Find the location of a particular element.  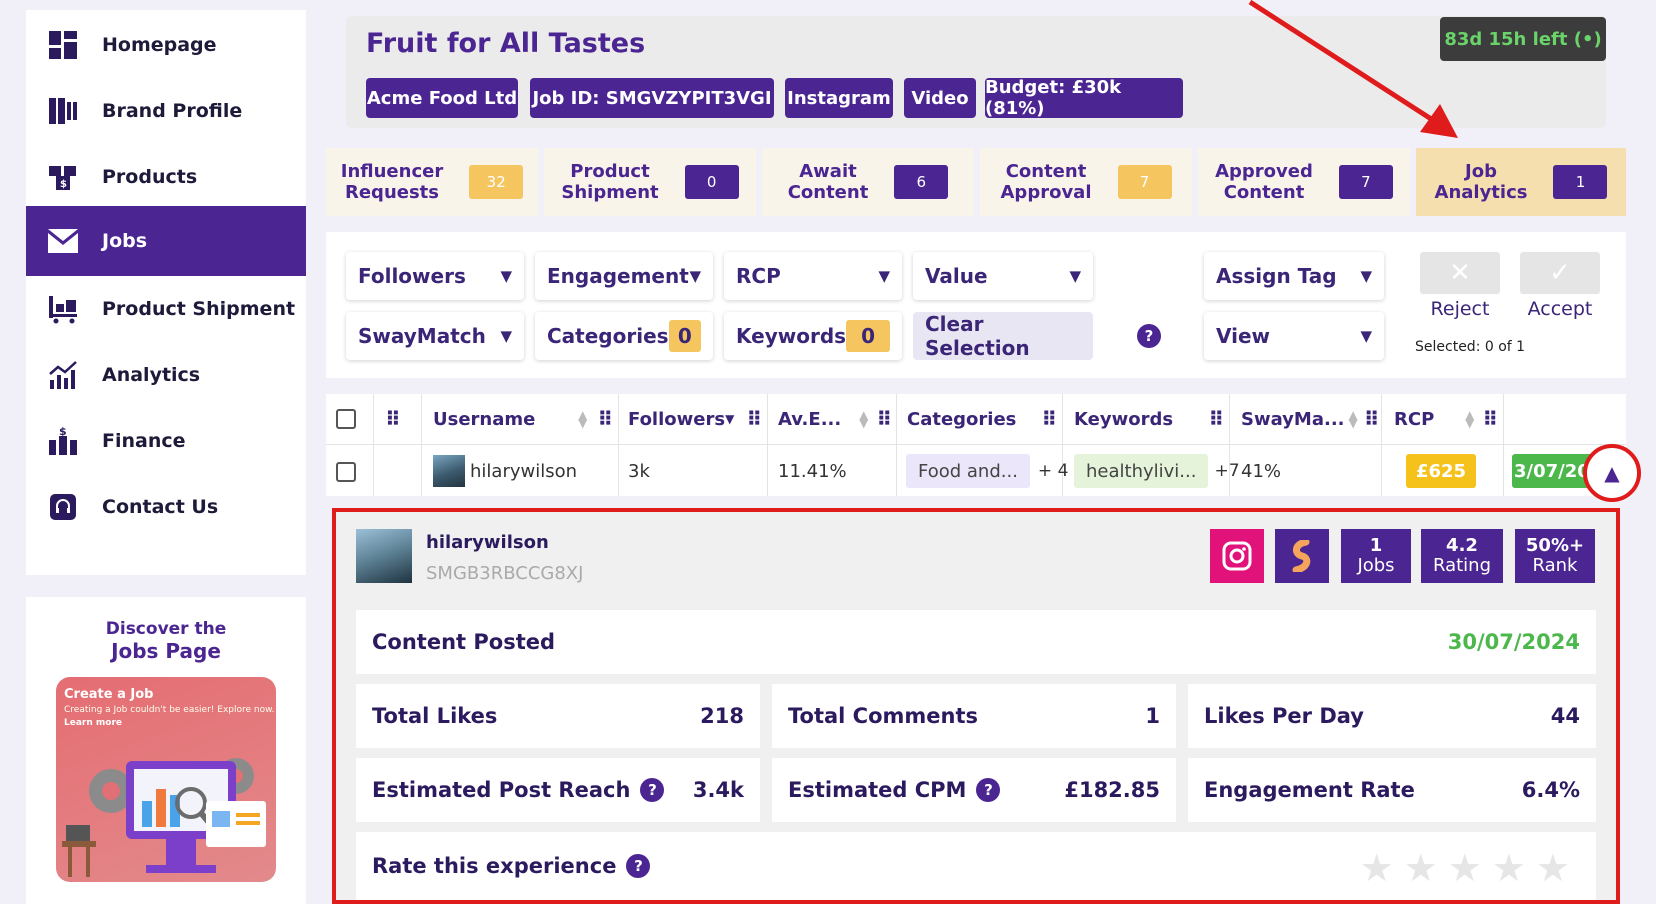

assign-tag-dropdown: Assign Tag ▼ is located at coordinates (1294, 276).